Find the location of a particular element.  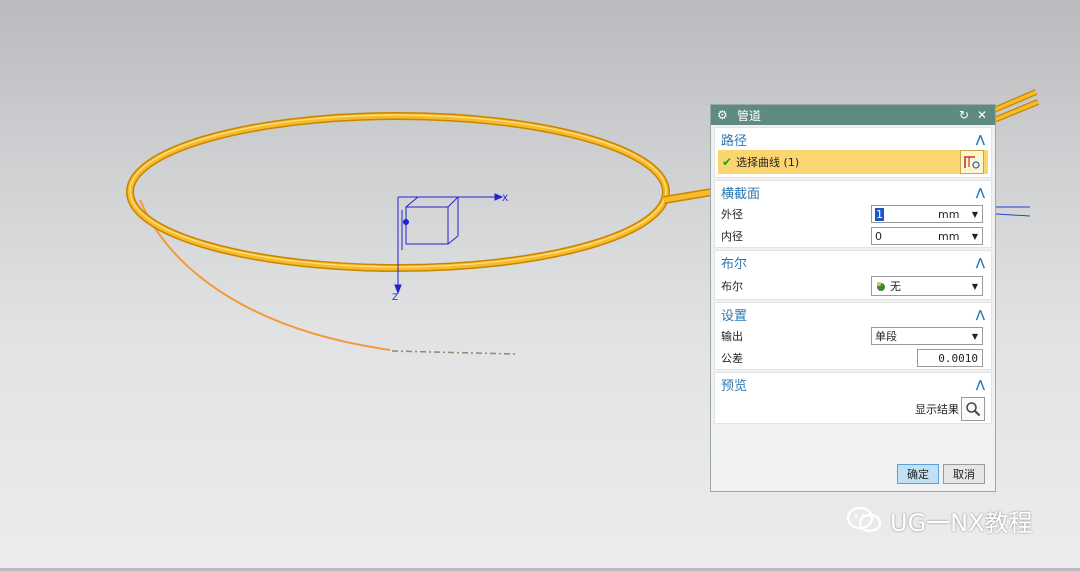

preview-title: 预览 is located at coordinates (734, 386).